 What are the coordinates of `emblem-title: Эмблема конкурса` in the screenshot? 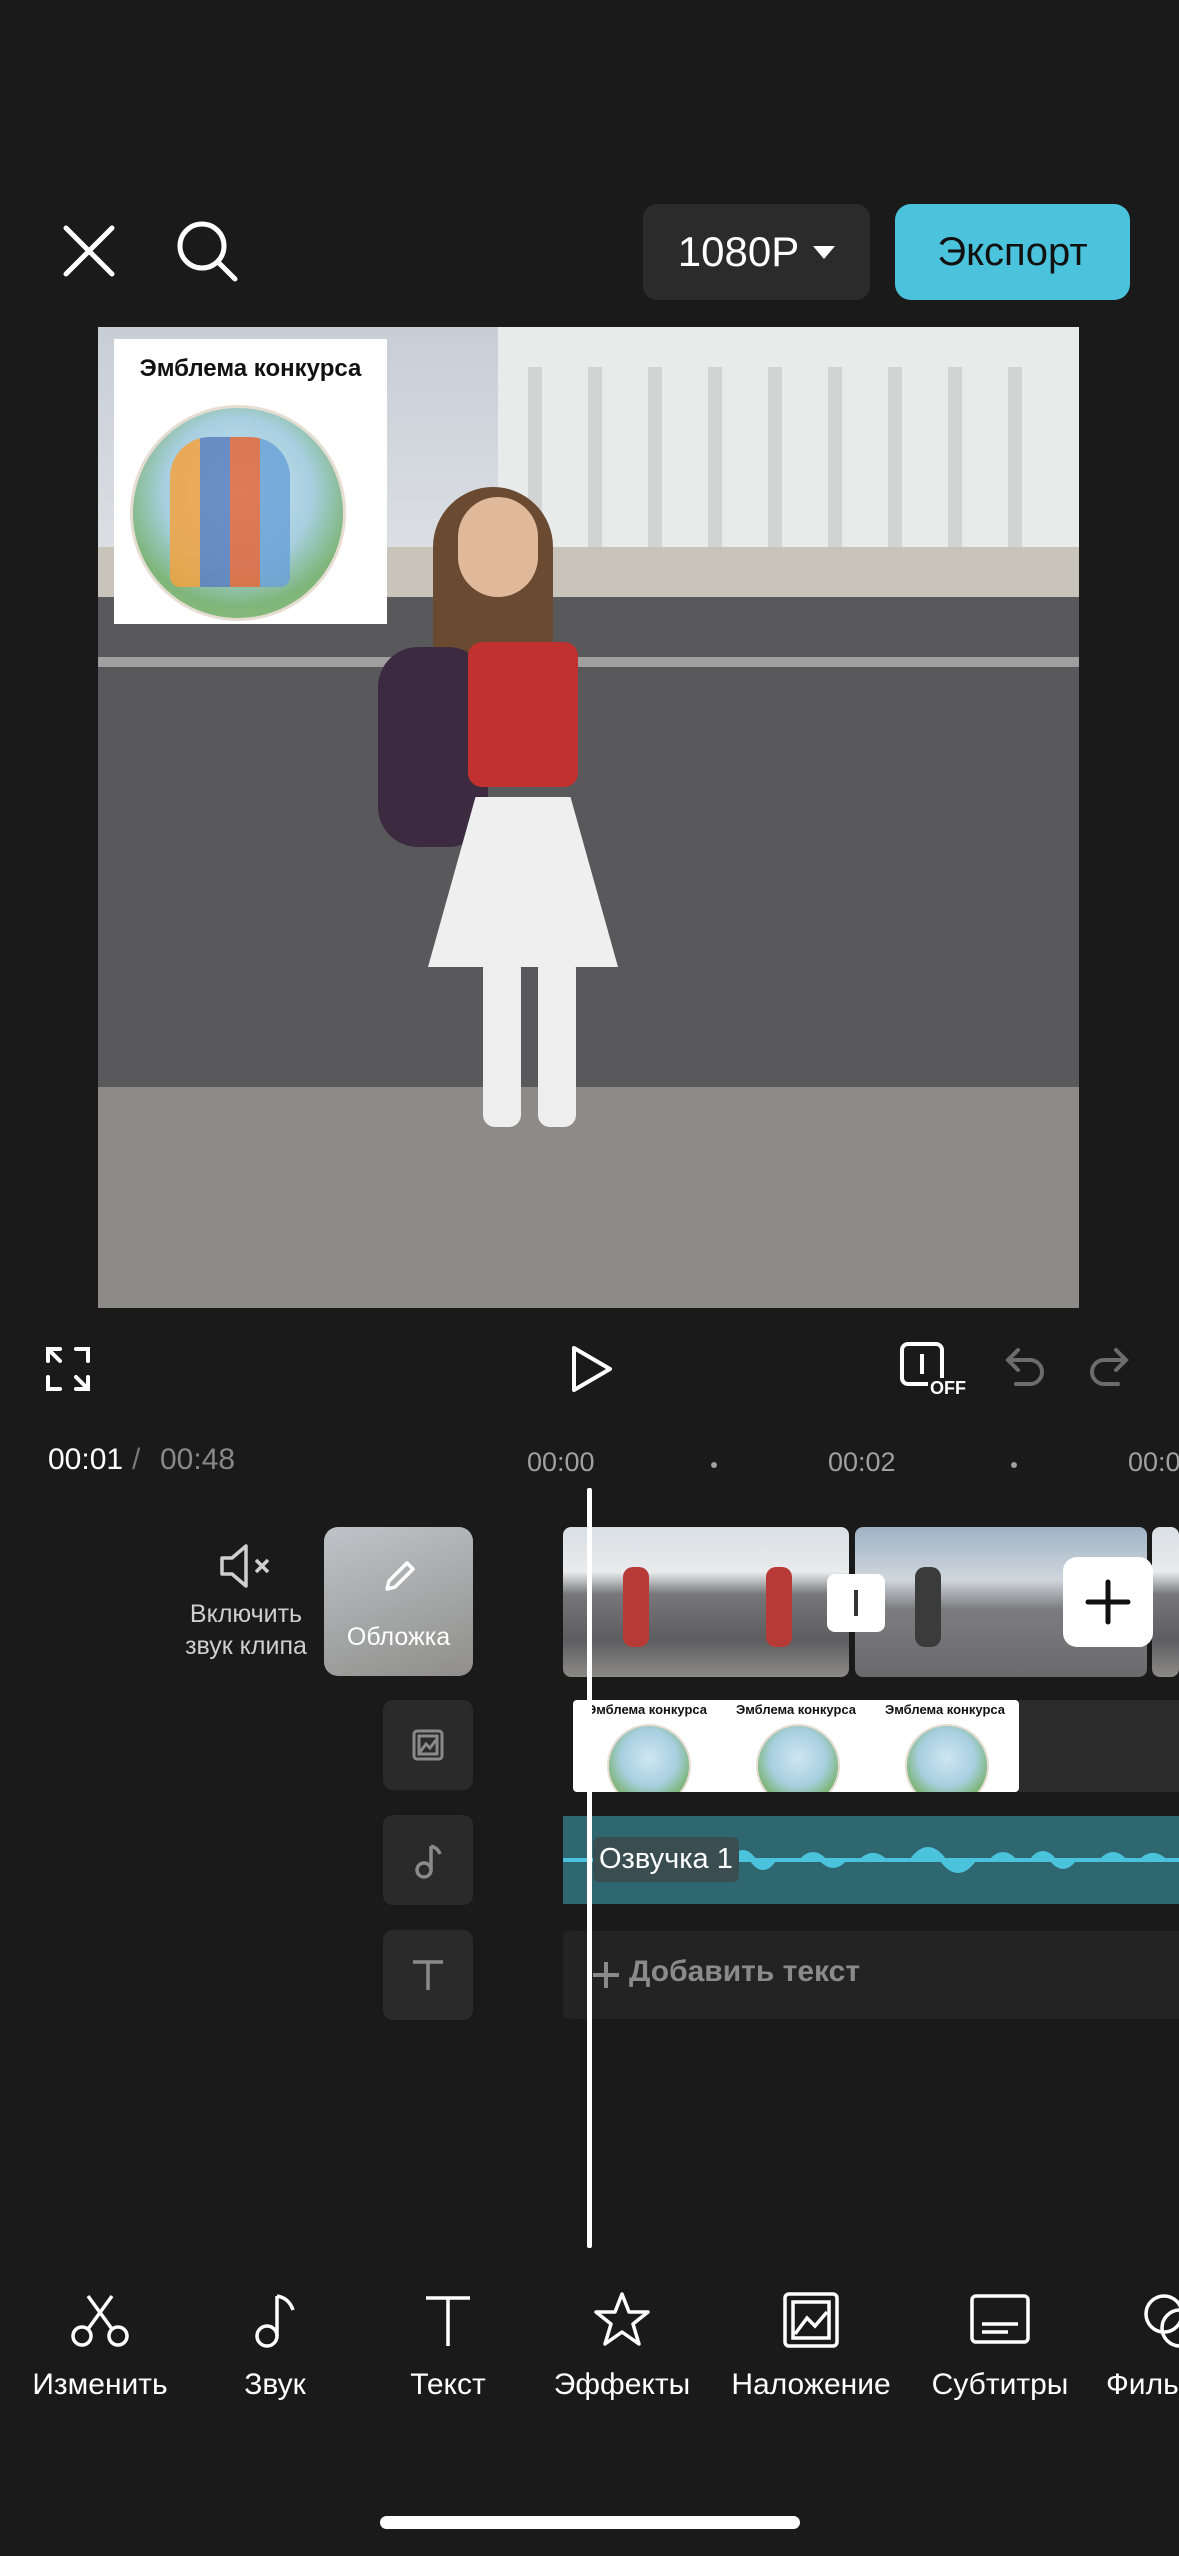 It's located at (250, 368).